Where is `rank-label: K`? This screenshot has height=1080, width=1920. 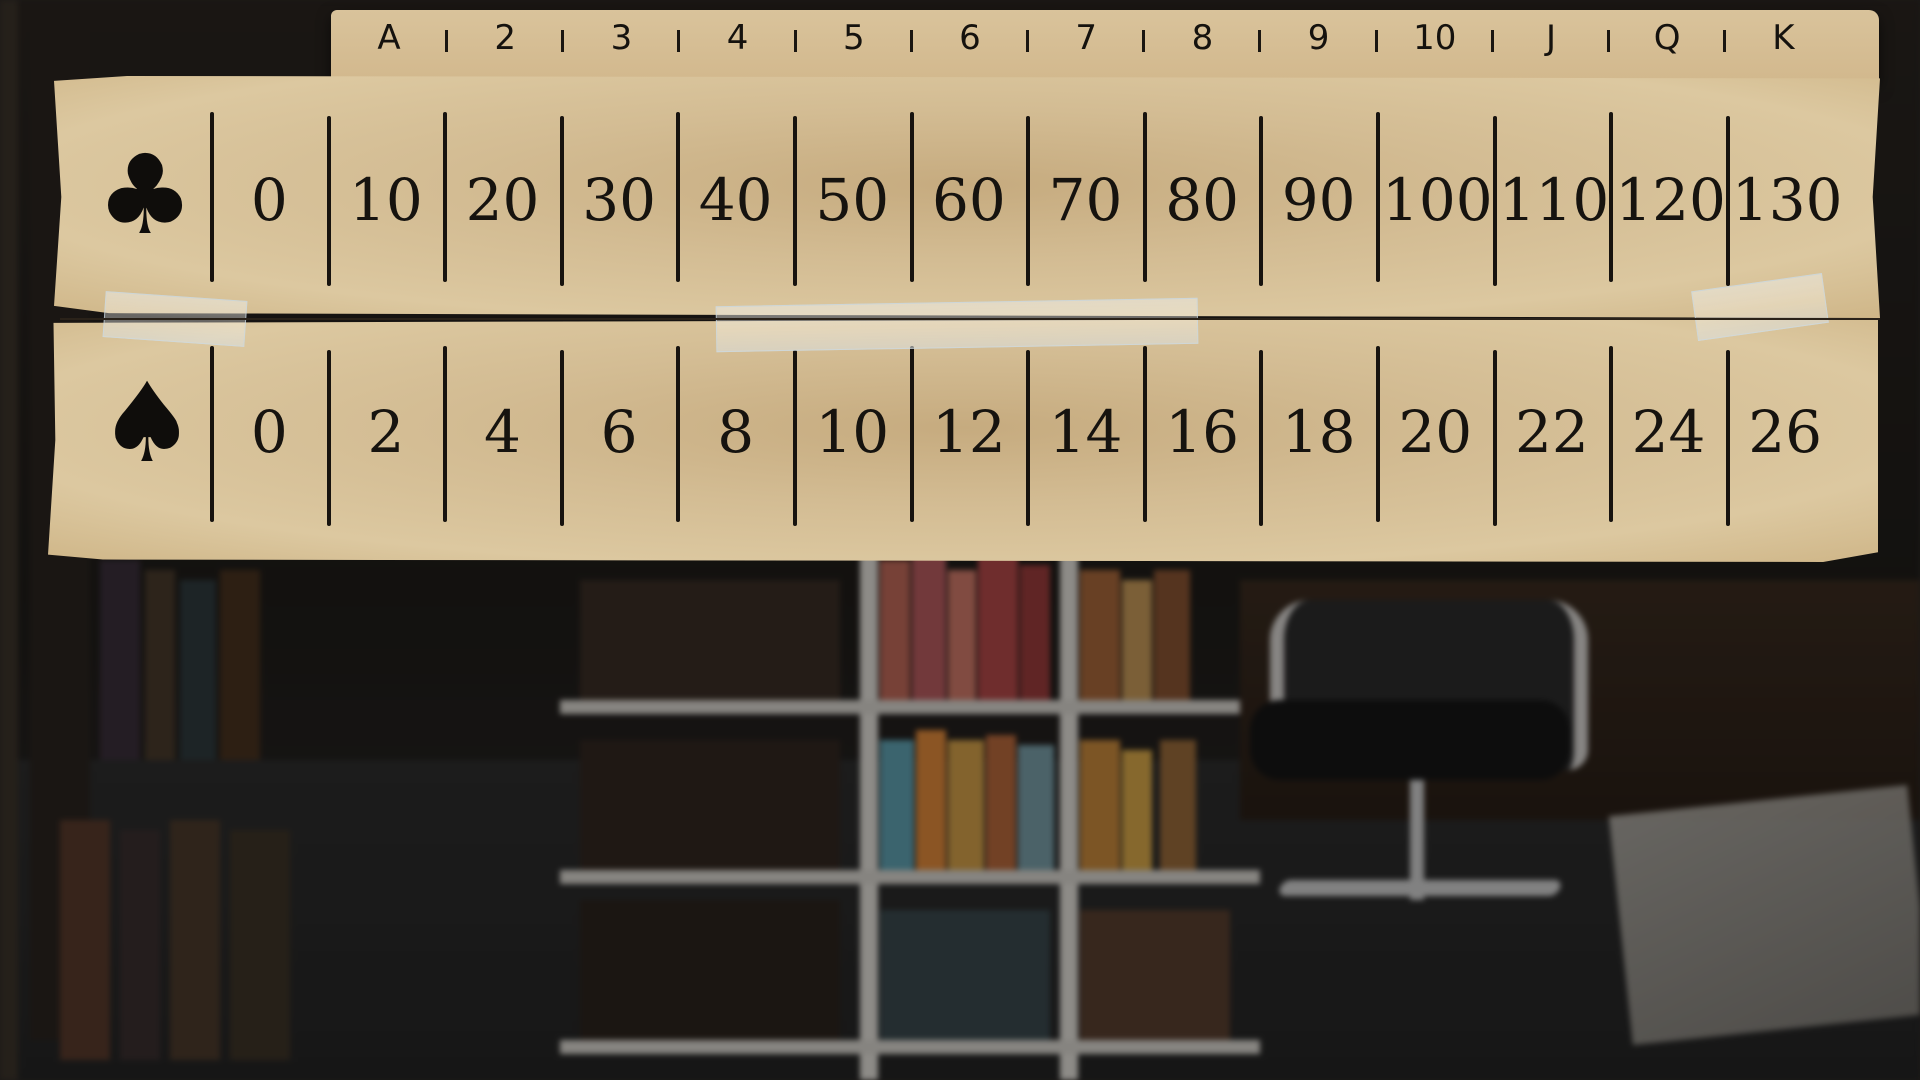
rank-label: K is located at coordinates (1783, 38).